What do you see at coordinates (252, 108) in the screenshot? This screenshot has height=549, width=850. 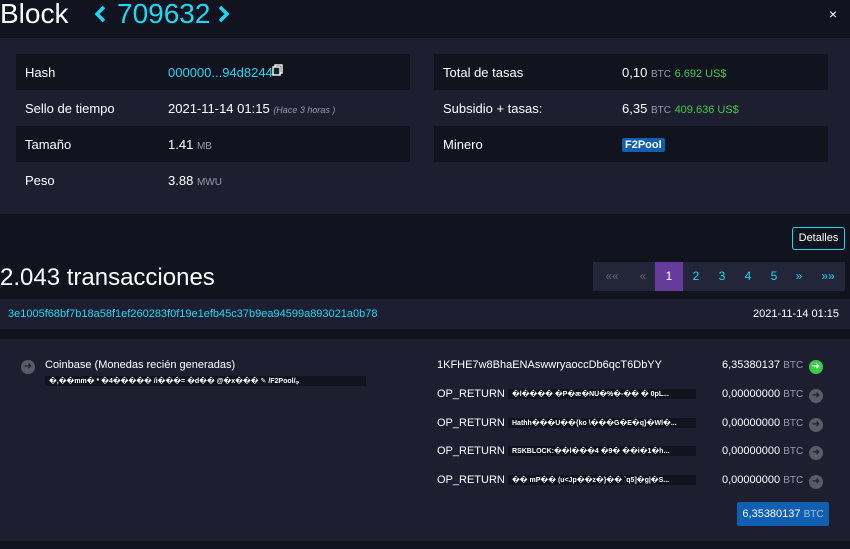 I see `timestamp-value: 2021-11-14 01:15 (Hace 3 horas )` at bounding box center [252, 108].